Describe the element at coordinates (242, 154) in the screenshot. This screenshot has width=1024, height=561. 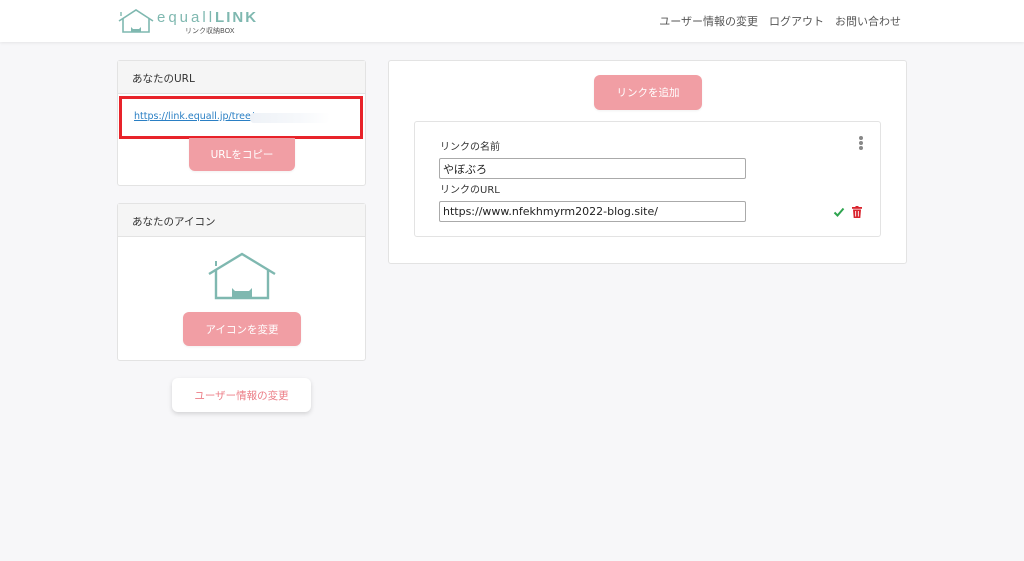
I see `copy-url-button: URLをコピー` at that location.